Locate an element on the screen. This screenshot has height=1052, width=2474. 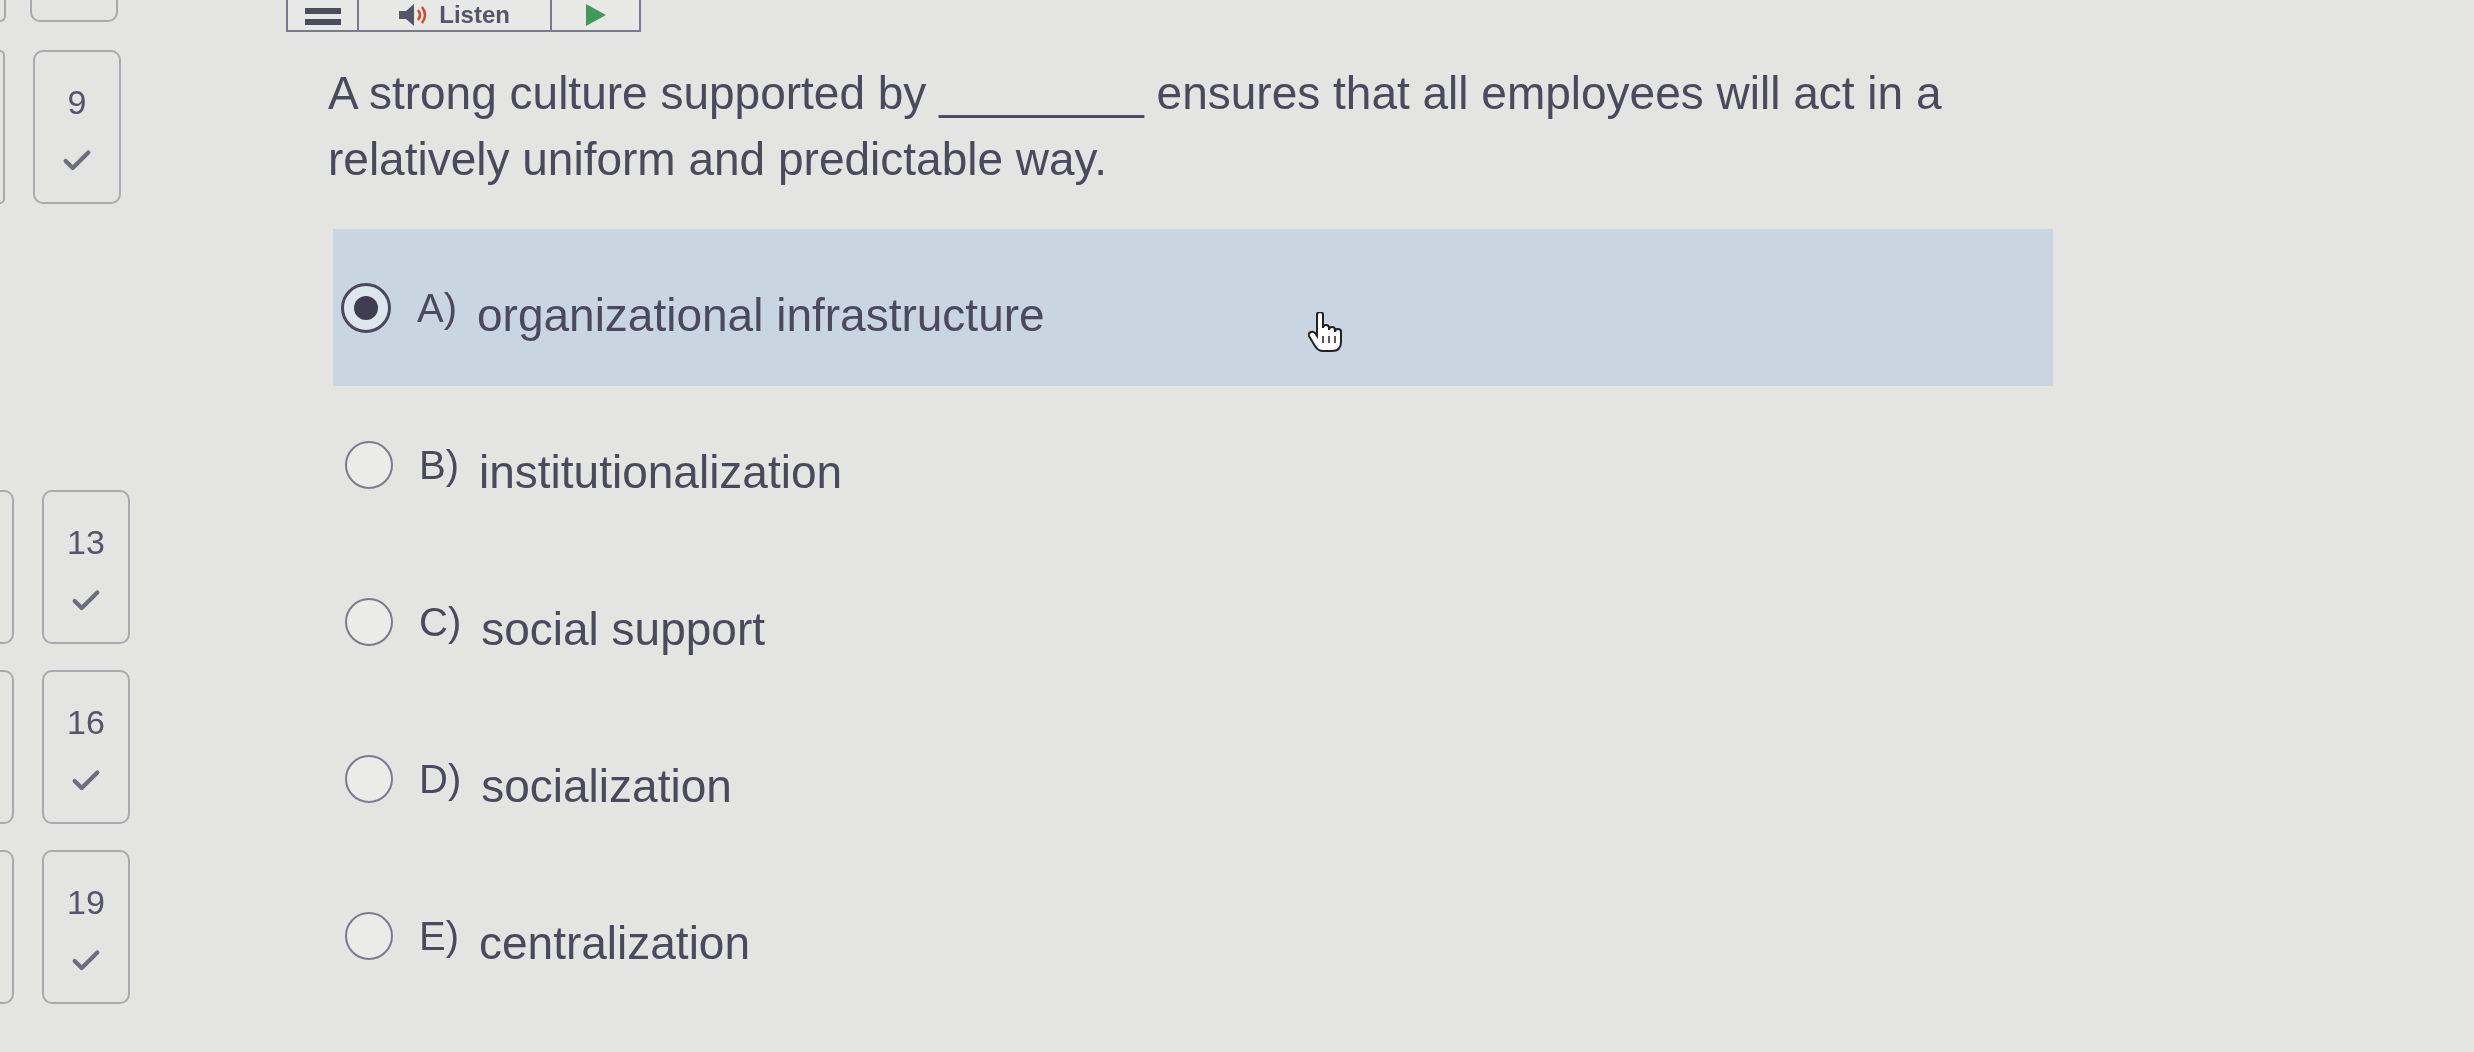
option-text: centralization is located at coordinates (615, 942).